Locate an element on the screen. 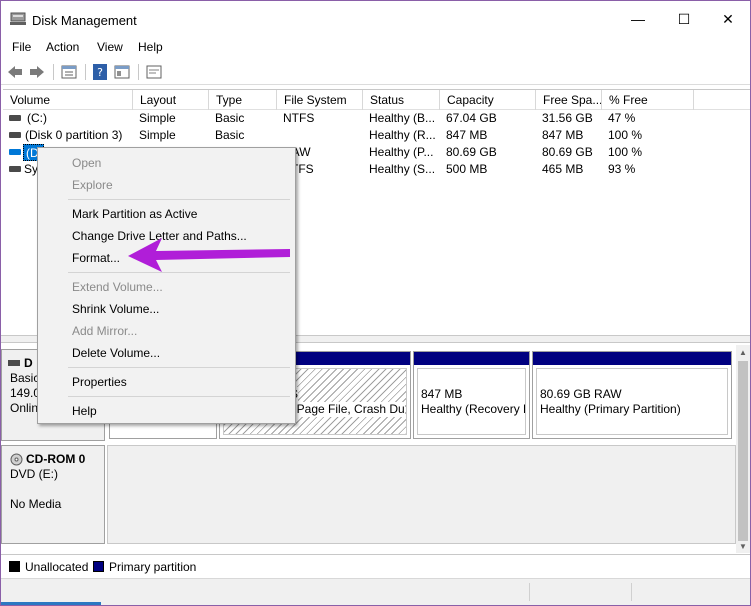 The image size is (751, 606). cdrom-0-area is located at coordinates (421, 494).